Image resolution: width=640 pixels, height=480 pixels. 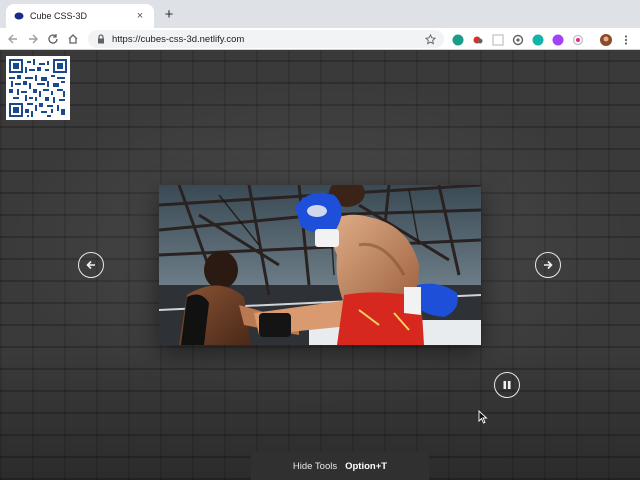 I want to click on arrow-right-icon, so click(x=548, y=265).